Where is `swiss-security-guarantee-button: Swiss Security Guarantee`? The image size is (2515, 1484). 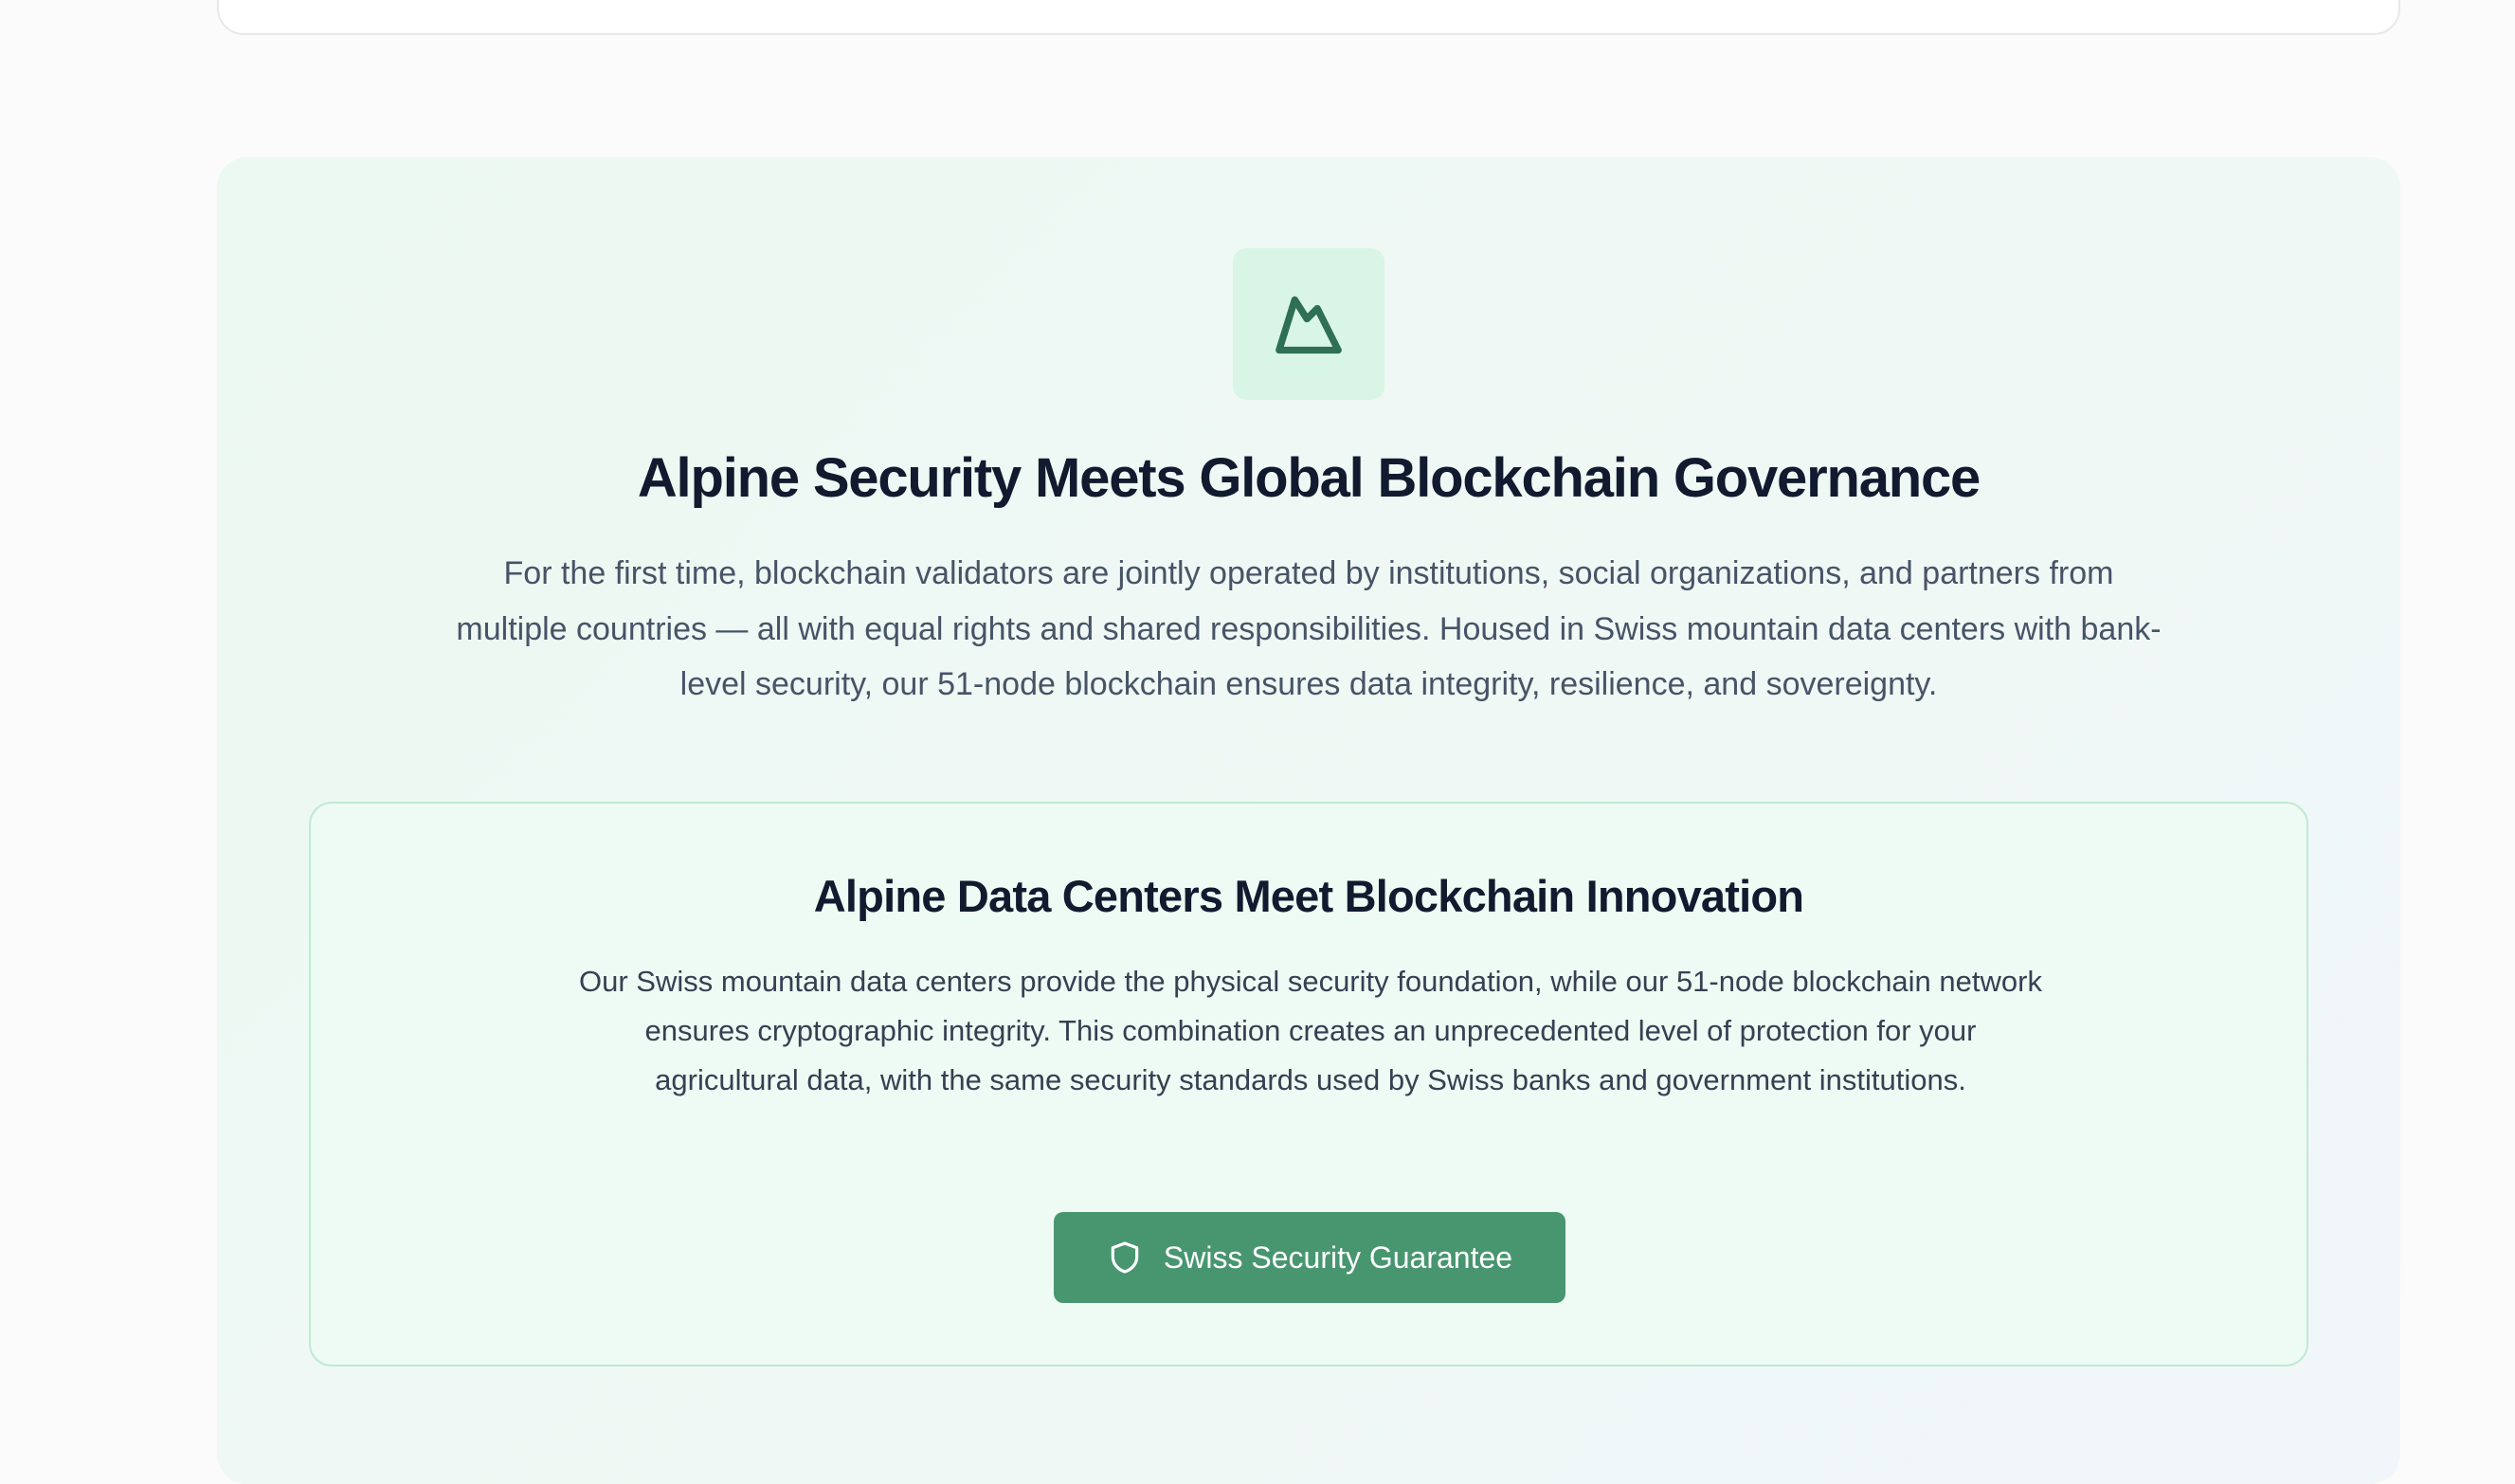
swiss-security-guarantee-button: Swiss Security Guarantee is located at coordinates (1309, 1257).